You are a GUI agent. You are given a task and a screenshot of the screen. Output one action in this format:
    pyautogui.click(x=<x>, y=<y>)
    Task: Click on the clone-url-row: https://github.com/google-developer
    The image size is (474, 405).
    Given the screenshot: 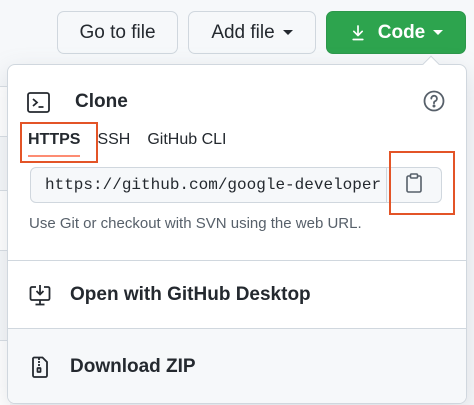 What is the action you would take?
    pyautogui.click(x=238, y=185)
    